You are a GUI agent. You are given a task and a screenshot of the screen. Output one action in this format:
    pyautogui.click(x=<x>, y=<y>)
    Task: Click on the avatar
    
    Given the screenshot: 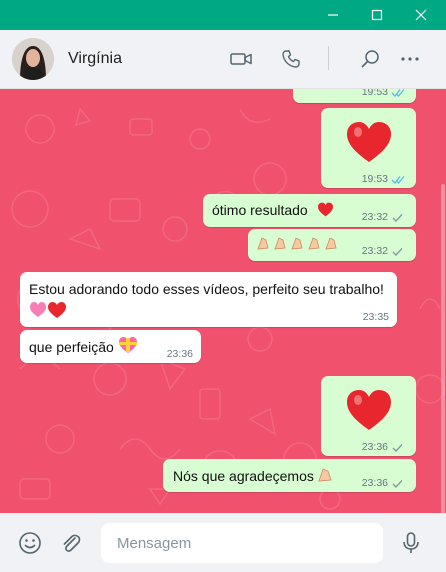 What is the action you would take?
    pyautogui.click(x=33, y=59)
    